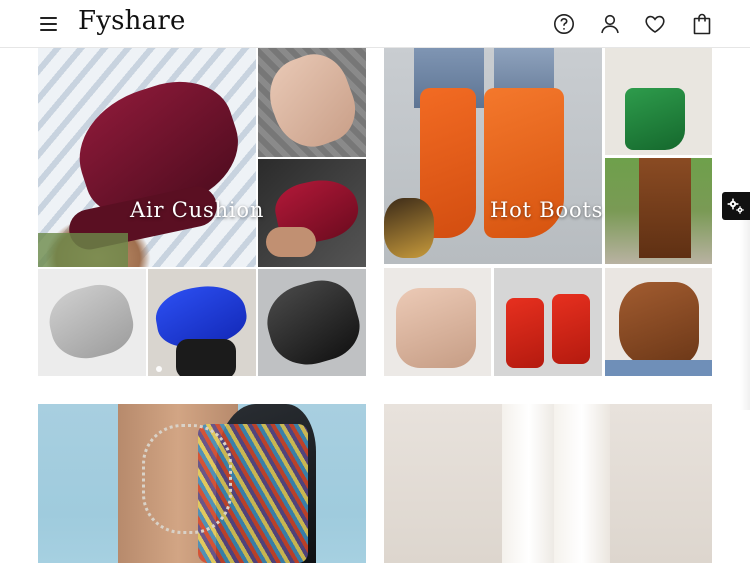 This screenshot has width=750, height=563. What do you see at coordinates (610, 24) in the screenshot?
I see `account-icon` at bounding box center [610, 24].